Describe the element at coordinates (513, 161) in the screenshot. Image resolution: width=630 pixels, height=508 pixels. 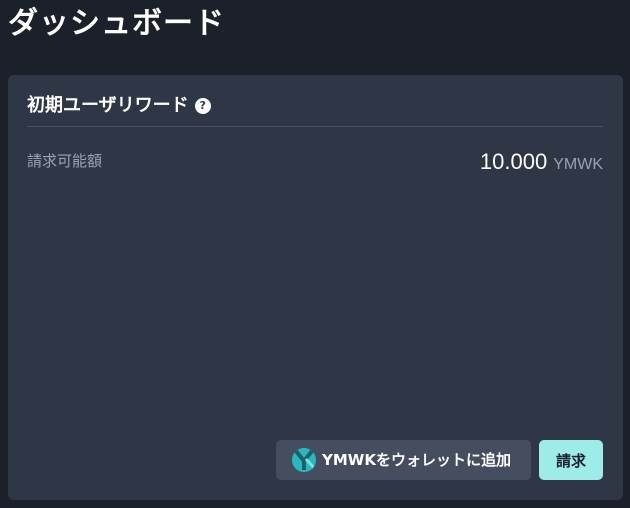
I see `claimable-amount-value: 10.000` at that location.